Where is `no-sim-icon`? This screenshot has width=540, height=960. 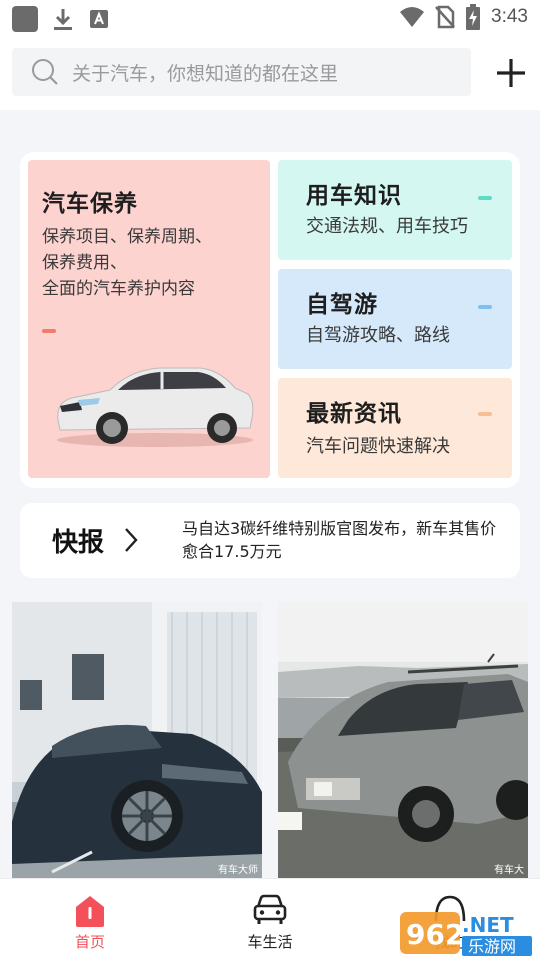
no-sim-icon is located at coordinates (445, 17).